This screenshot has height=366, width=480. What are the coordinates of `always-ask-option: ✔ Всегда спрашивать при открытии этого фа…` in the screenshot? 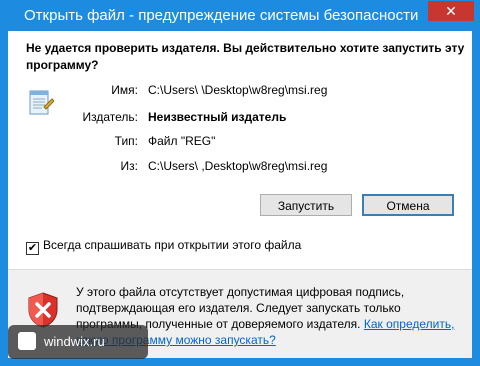 It's located at (163, 246).